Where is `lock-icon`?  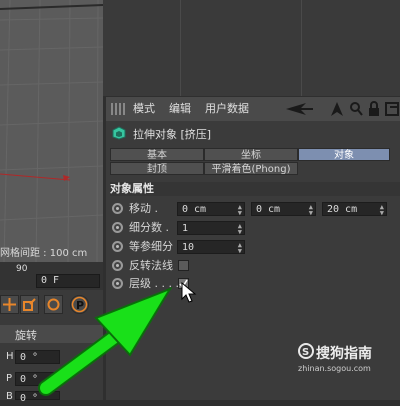
lock-icon is located at coordinates (374, 109).